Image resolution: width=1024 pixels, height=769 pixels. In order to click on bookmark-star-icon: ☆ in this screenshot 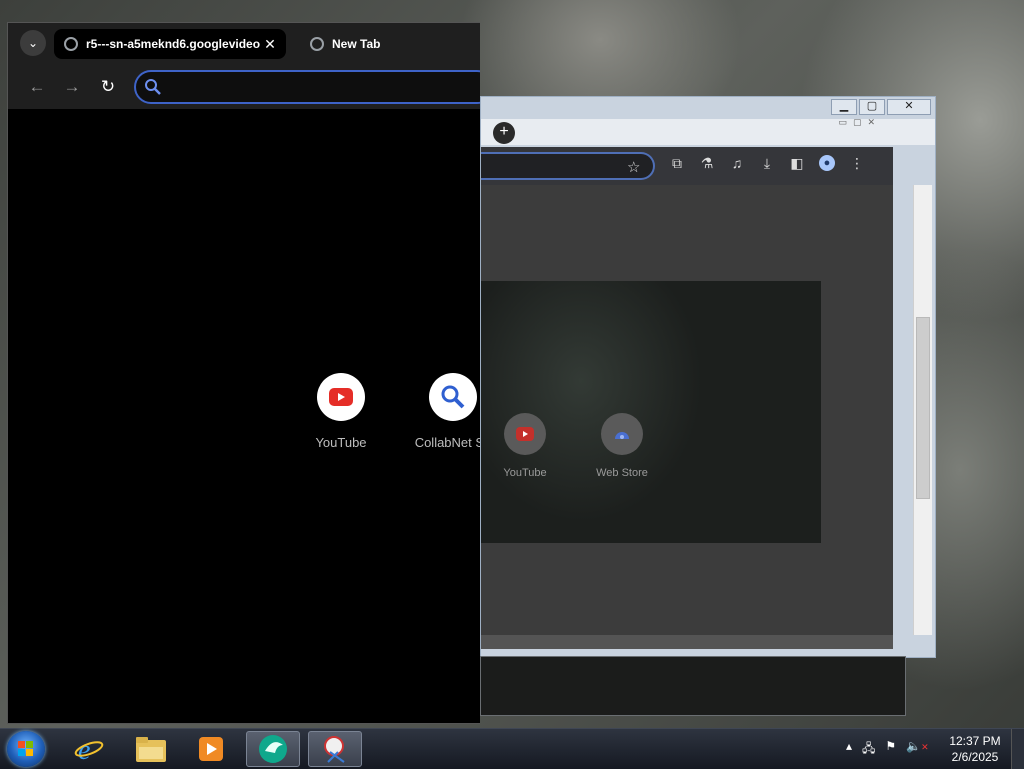, I will do `click(633, 167)`.